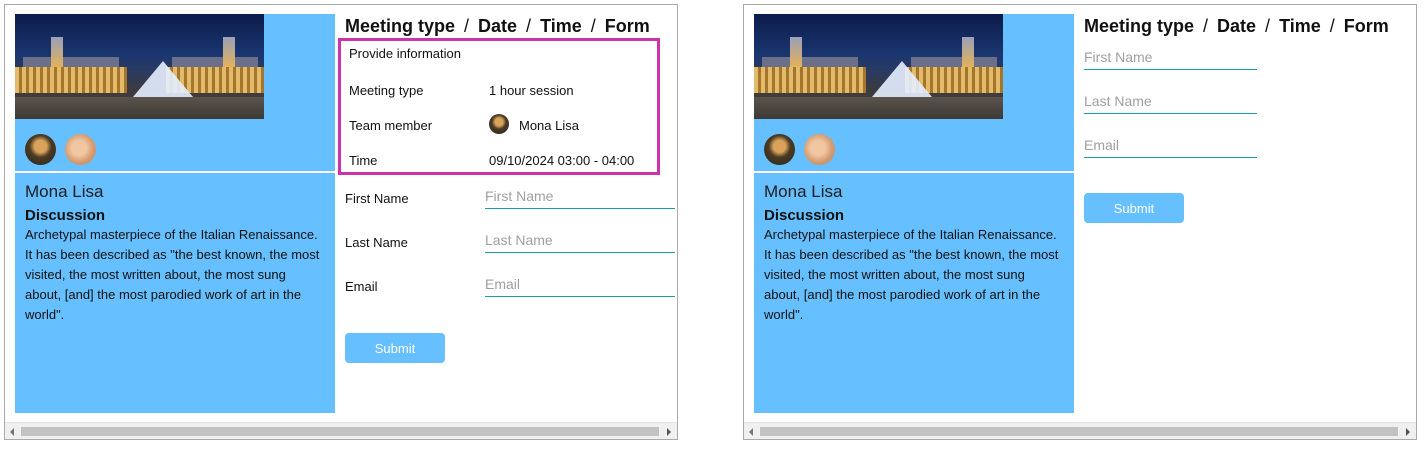 Image resolution: width=1427 pixels, height=450 pixels. Describe the element at coordinates (363, 160) in the screenshot. I see `time-label: Time` at that location.